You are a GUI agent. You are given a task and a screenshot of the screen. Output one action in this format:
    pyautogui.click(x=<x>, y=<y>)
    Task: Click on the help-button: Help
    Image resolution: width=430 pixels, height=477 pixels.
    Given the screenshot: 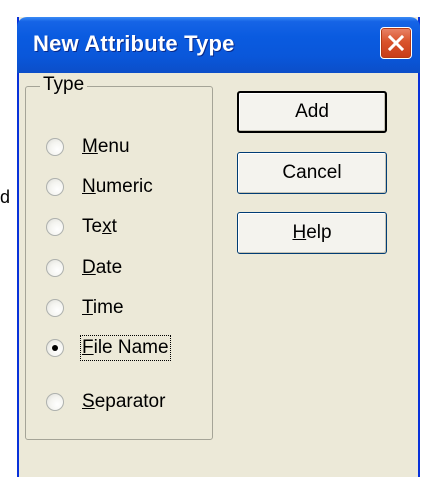 What is the action you would take?
    pyautogui.click(x=312, y=233)
    